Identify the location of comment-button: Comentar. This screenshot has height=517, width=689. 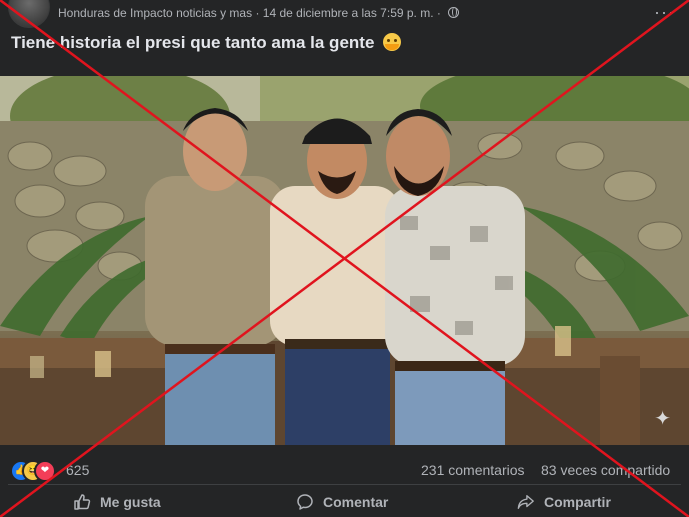
(342, 501).